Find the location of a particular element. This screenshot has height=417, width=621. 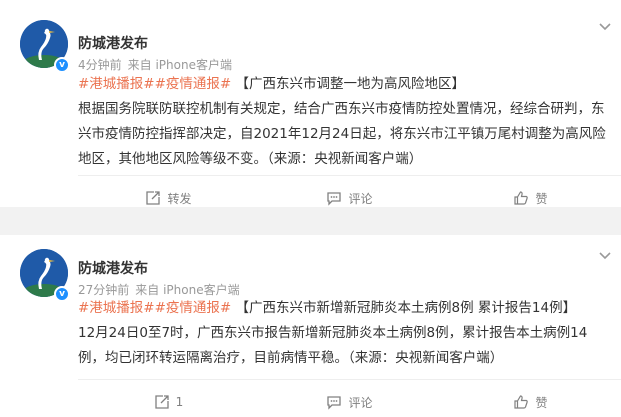

action-bar: 转发 评论 赞 is located at coordinates (349, 198).